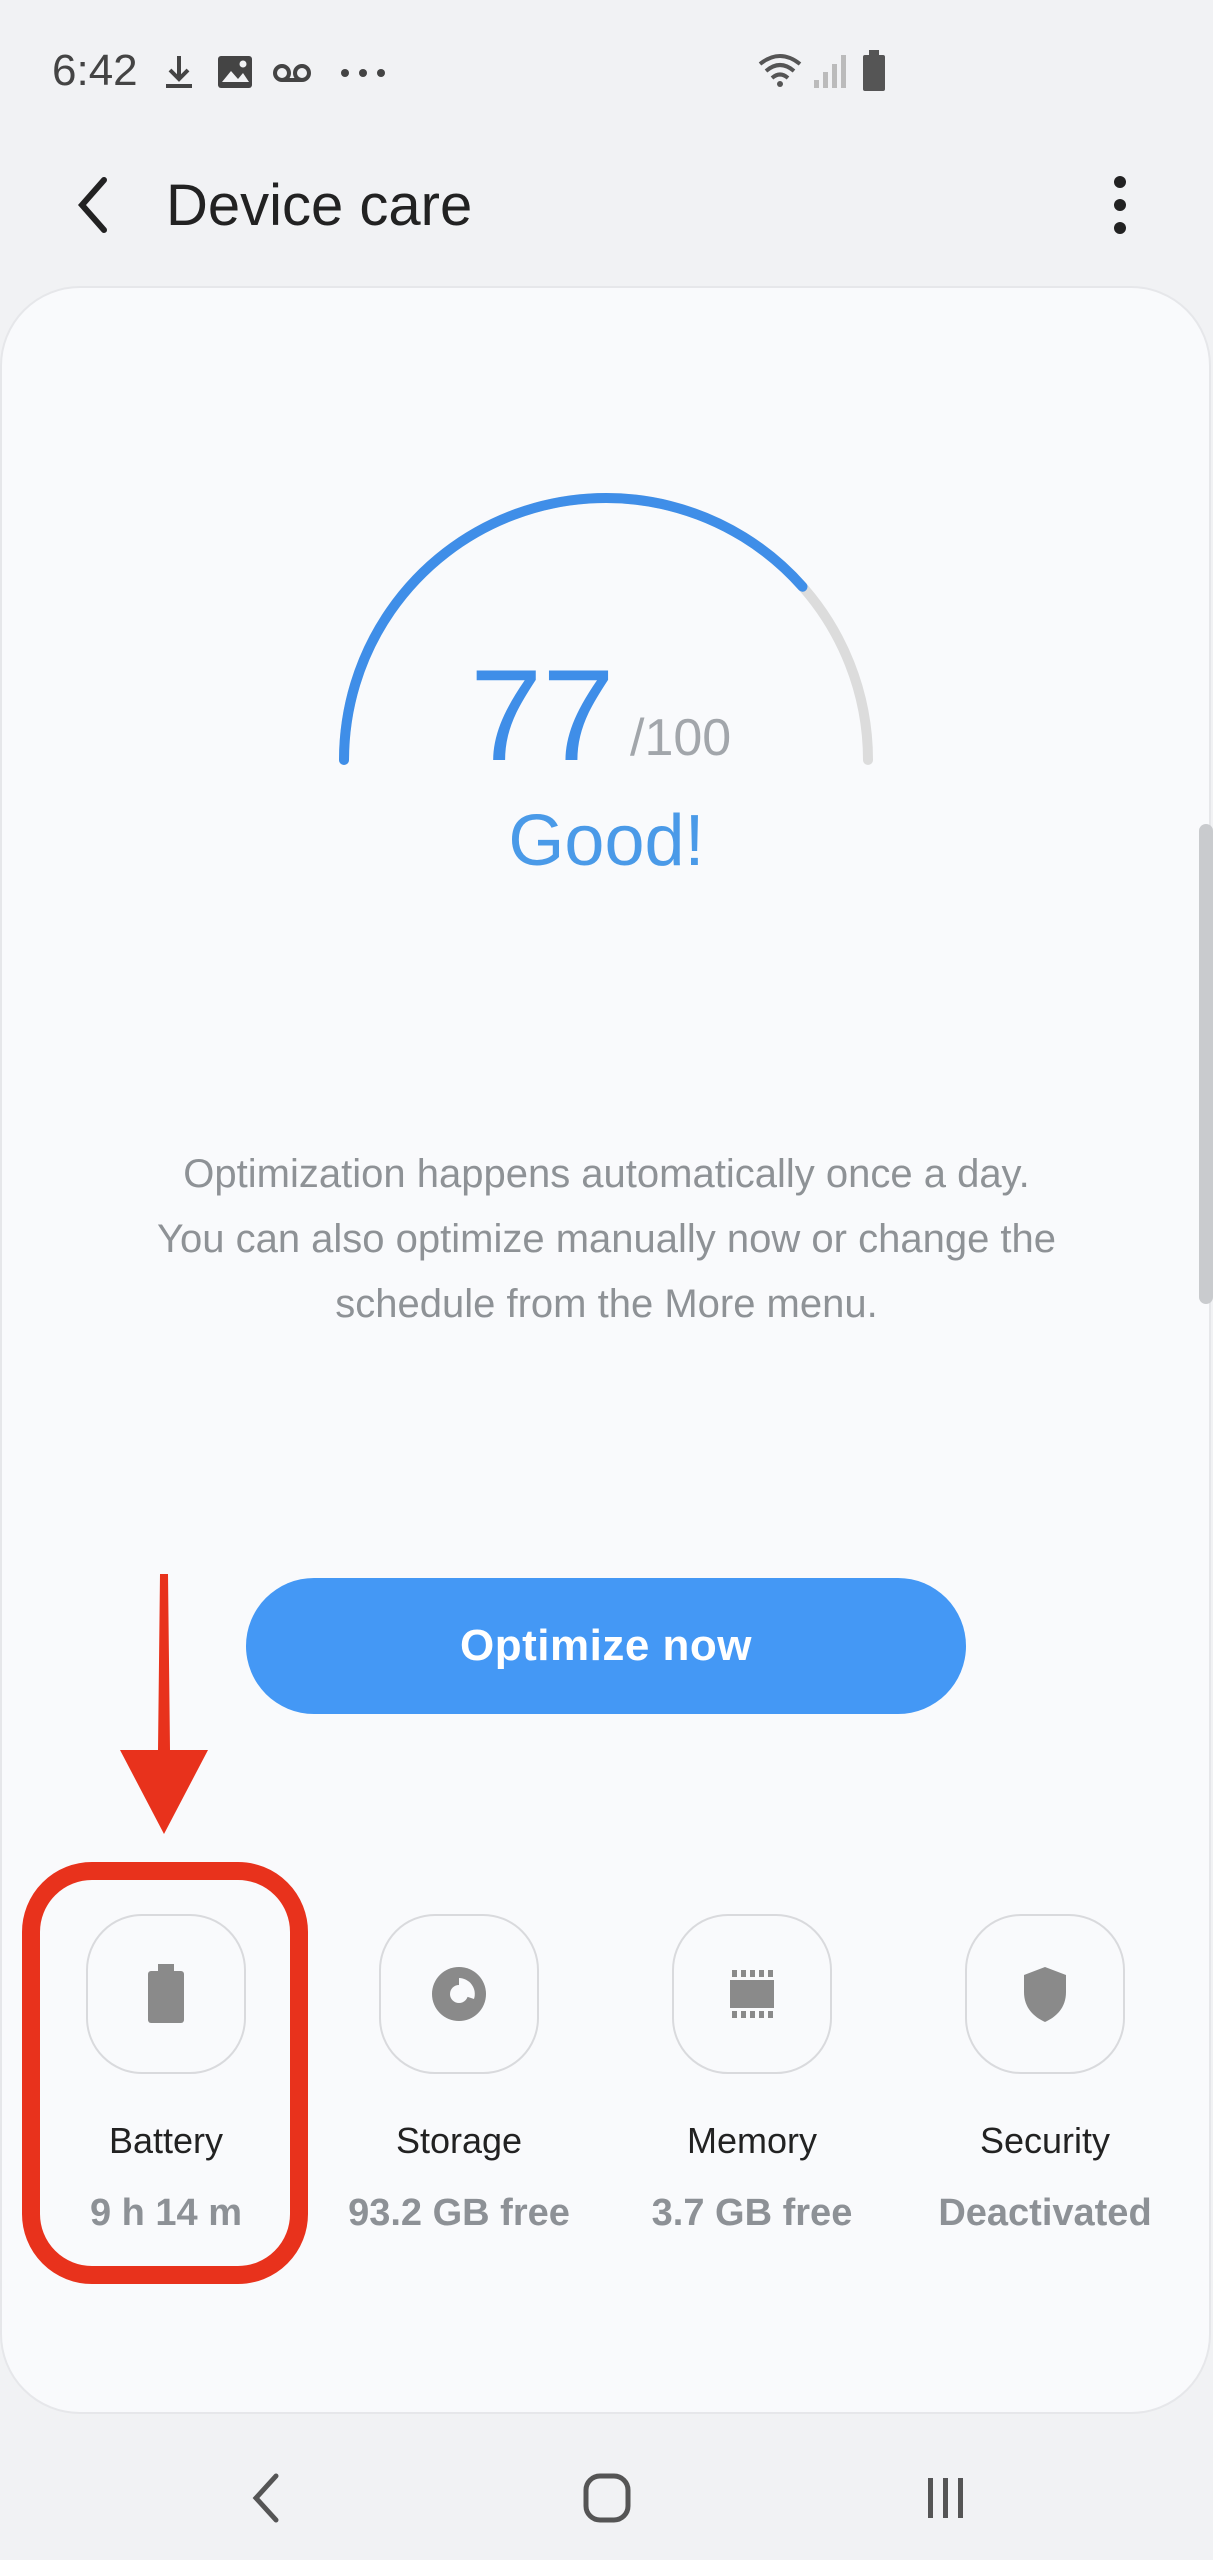 The image size is (1213, 2560). Describe the element at coordinates (1045, 2140) in the screenshot. I see `security-label: Security` at that location.